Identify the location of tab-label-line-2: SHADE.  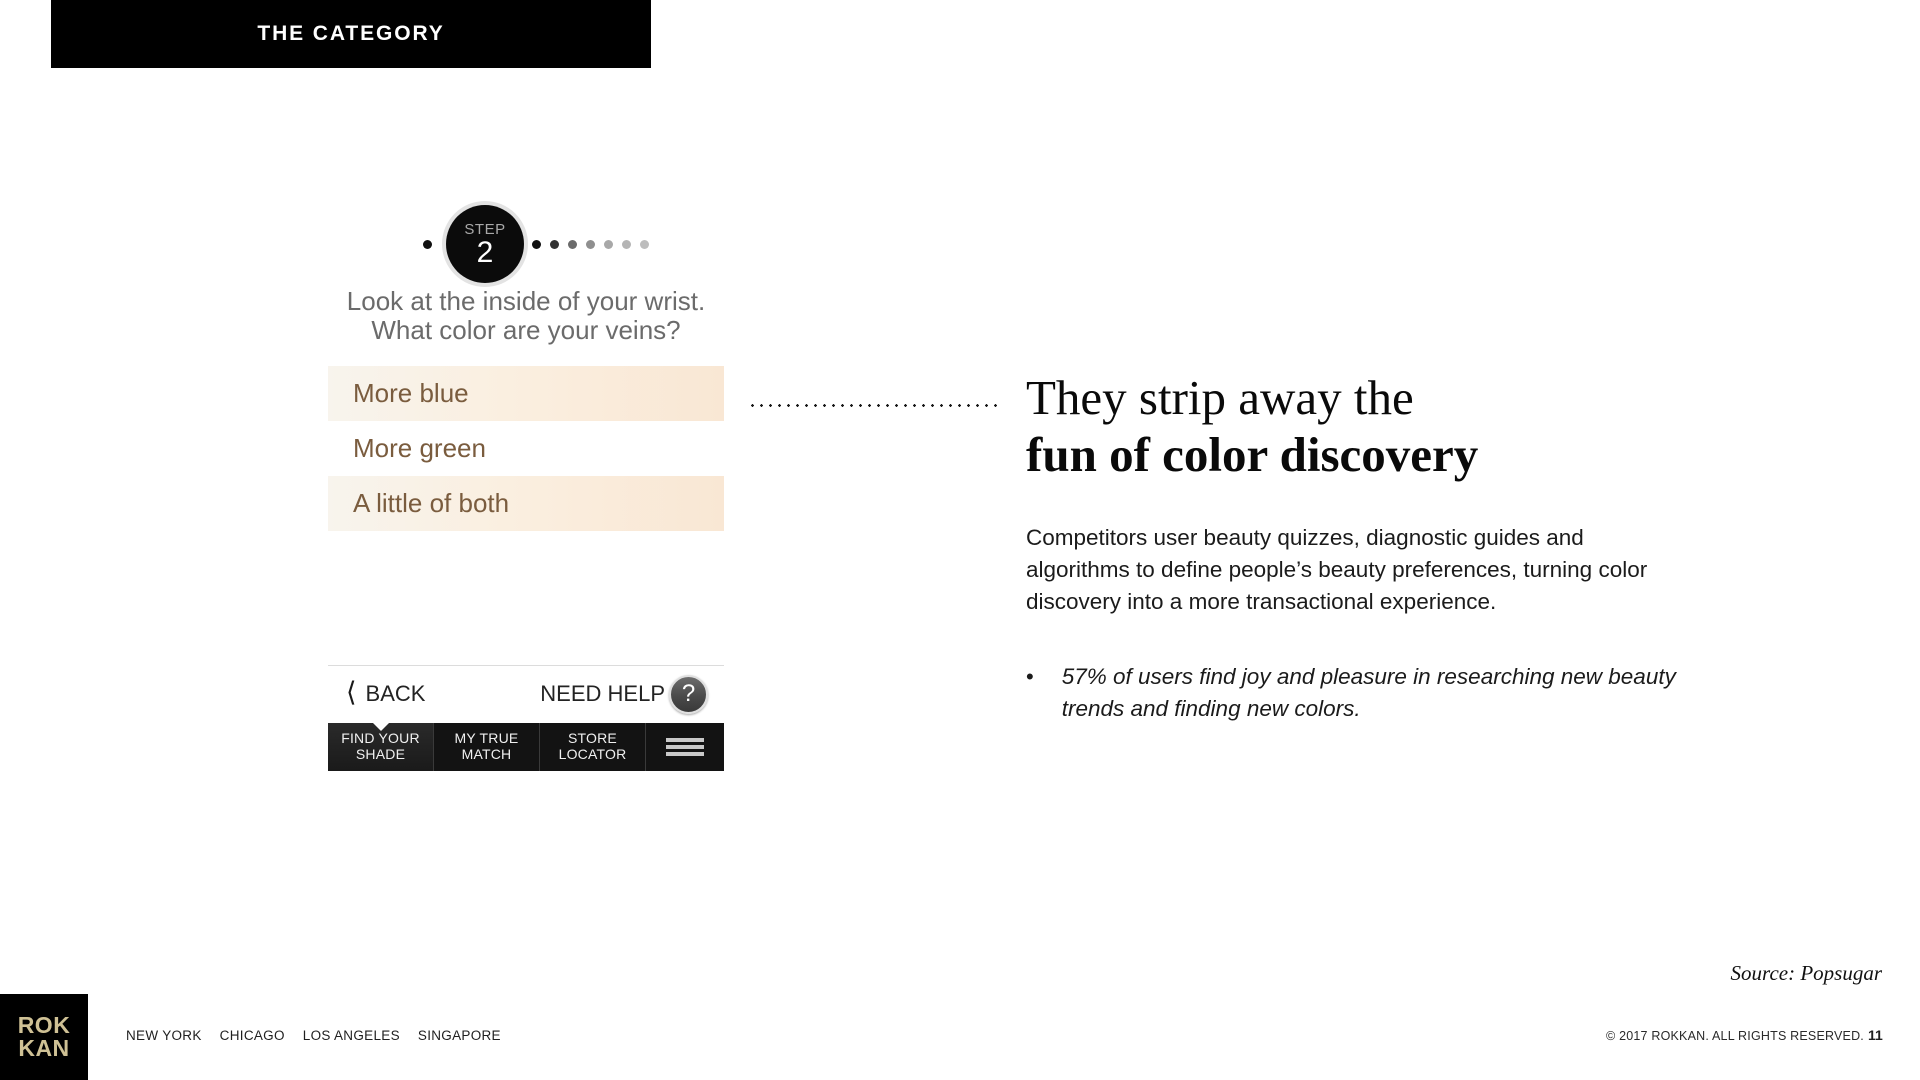
(380, 753).